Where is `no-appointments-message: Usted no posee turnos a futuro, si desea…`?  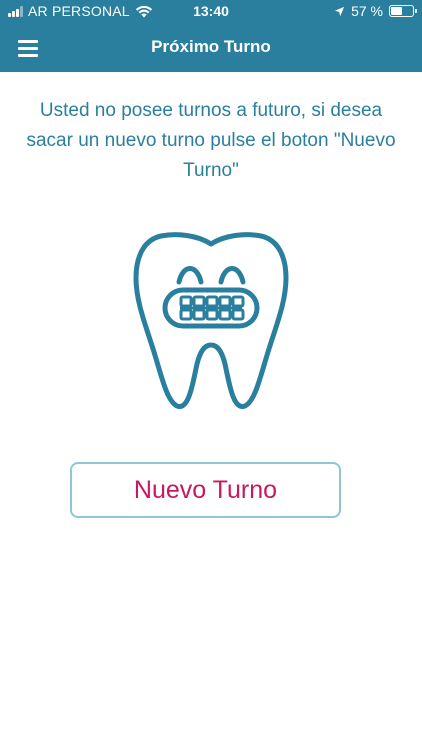
no-appointments-message: Usted no posee turnos a futuro, si desea… is located at coordinates (211, 140).